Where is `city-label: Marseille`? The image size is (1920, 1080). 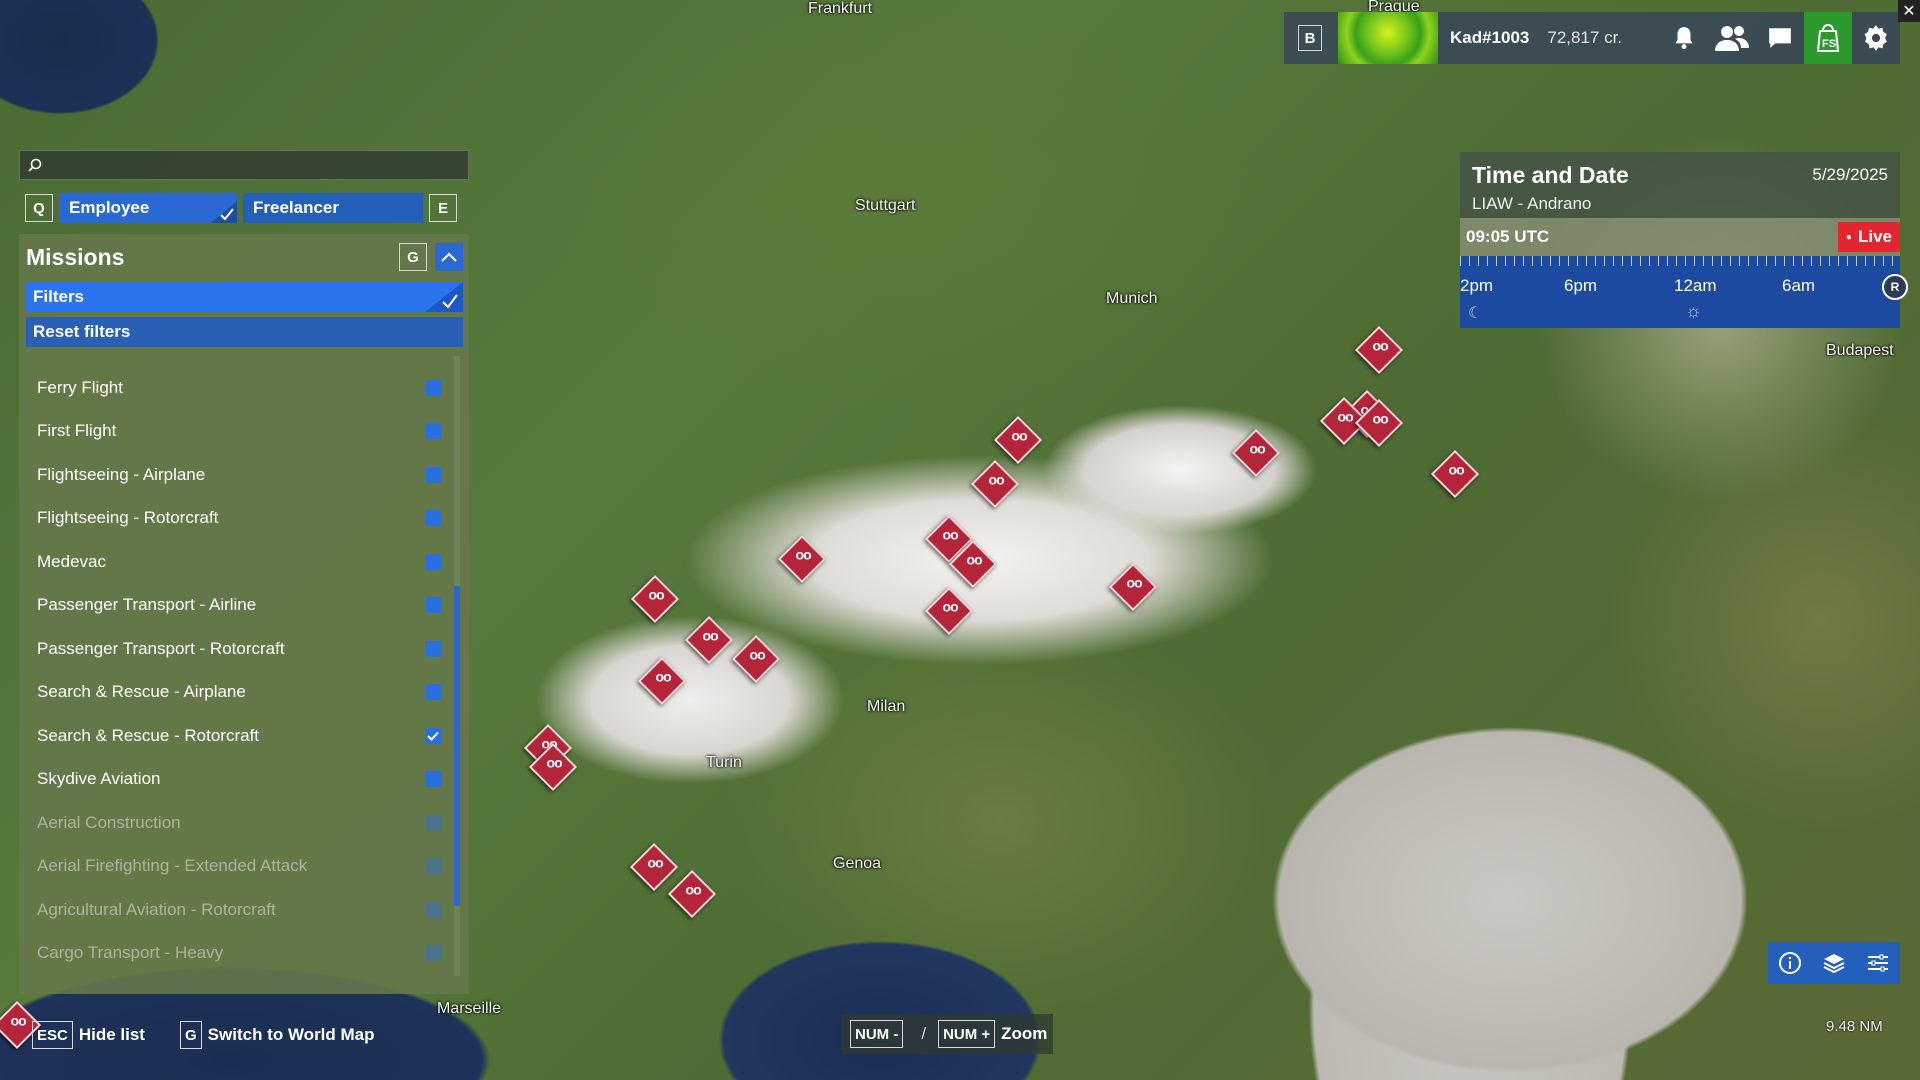
city-label: Marseille is located at coordinates (469, 1008).